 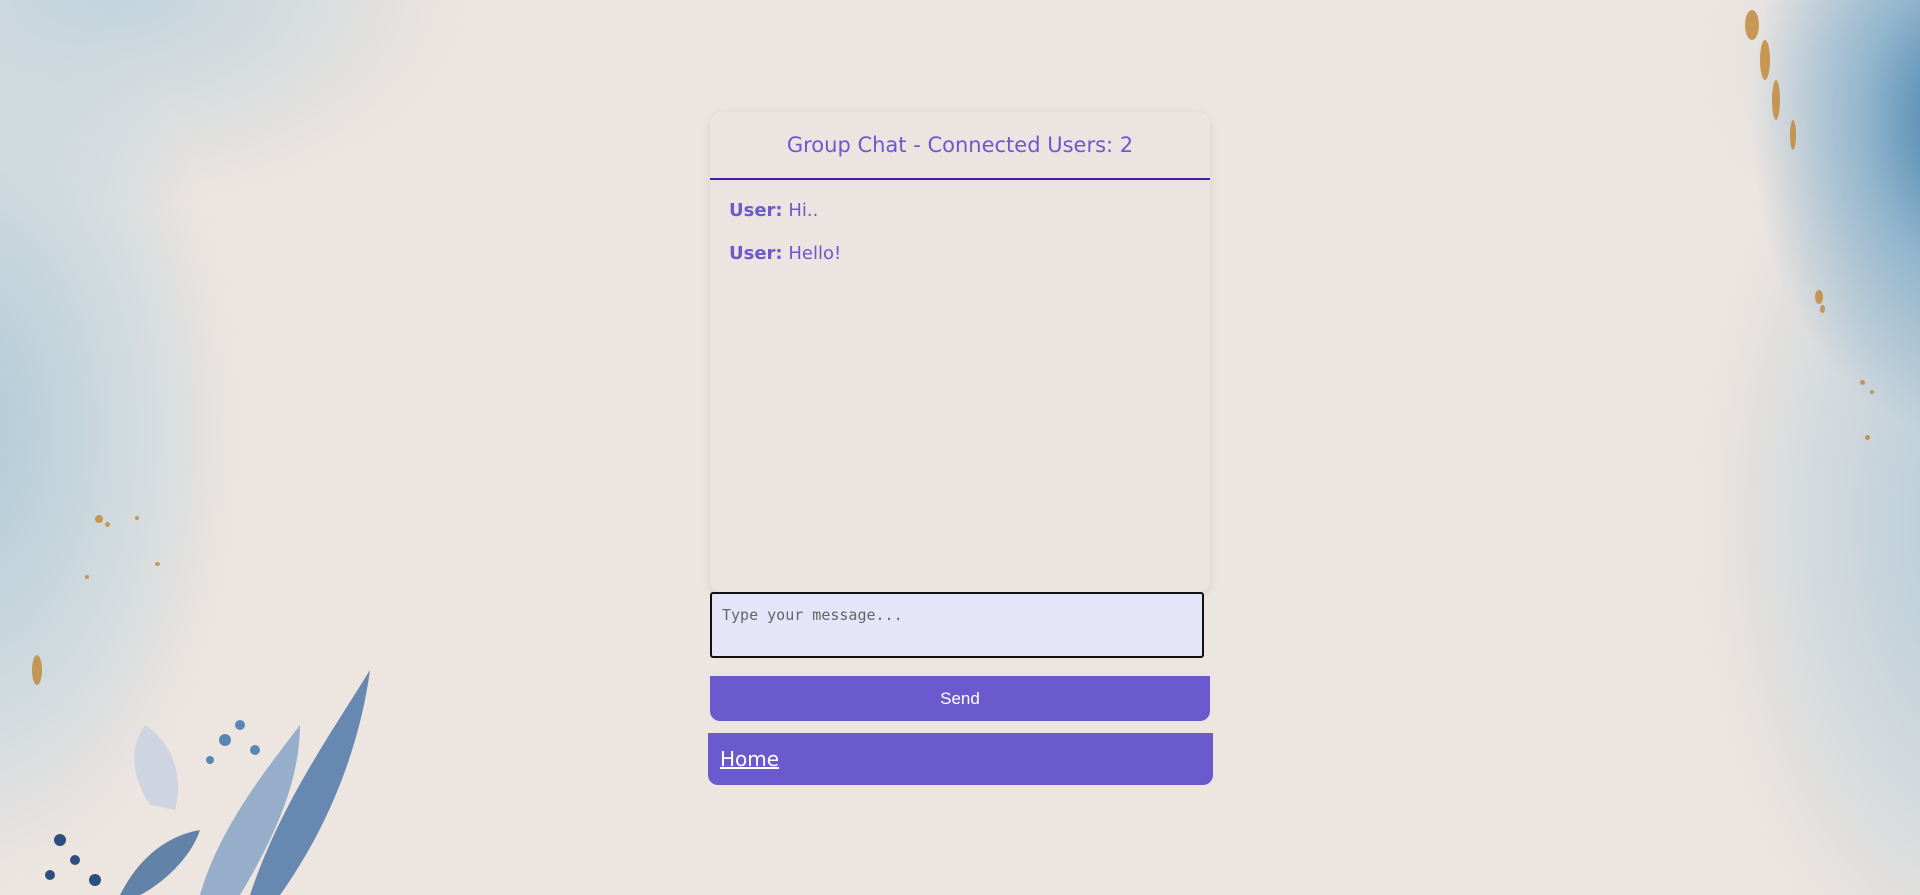 I want to click on home-nav-bar: Home, so click(x=960, y=759).